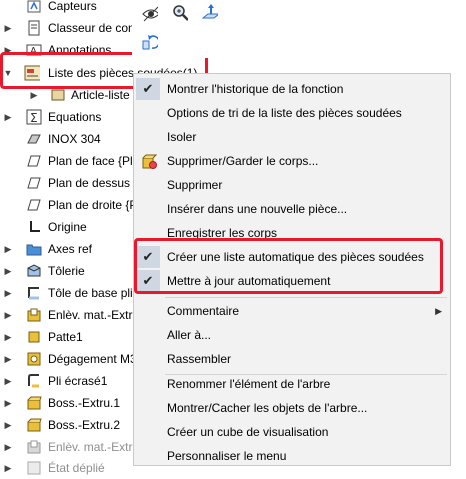  I want to click on tree-item-label: Tôle de base plie, so click(94, 293).